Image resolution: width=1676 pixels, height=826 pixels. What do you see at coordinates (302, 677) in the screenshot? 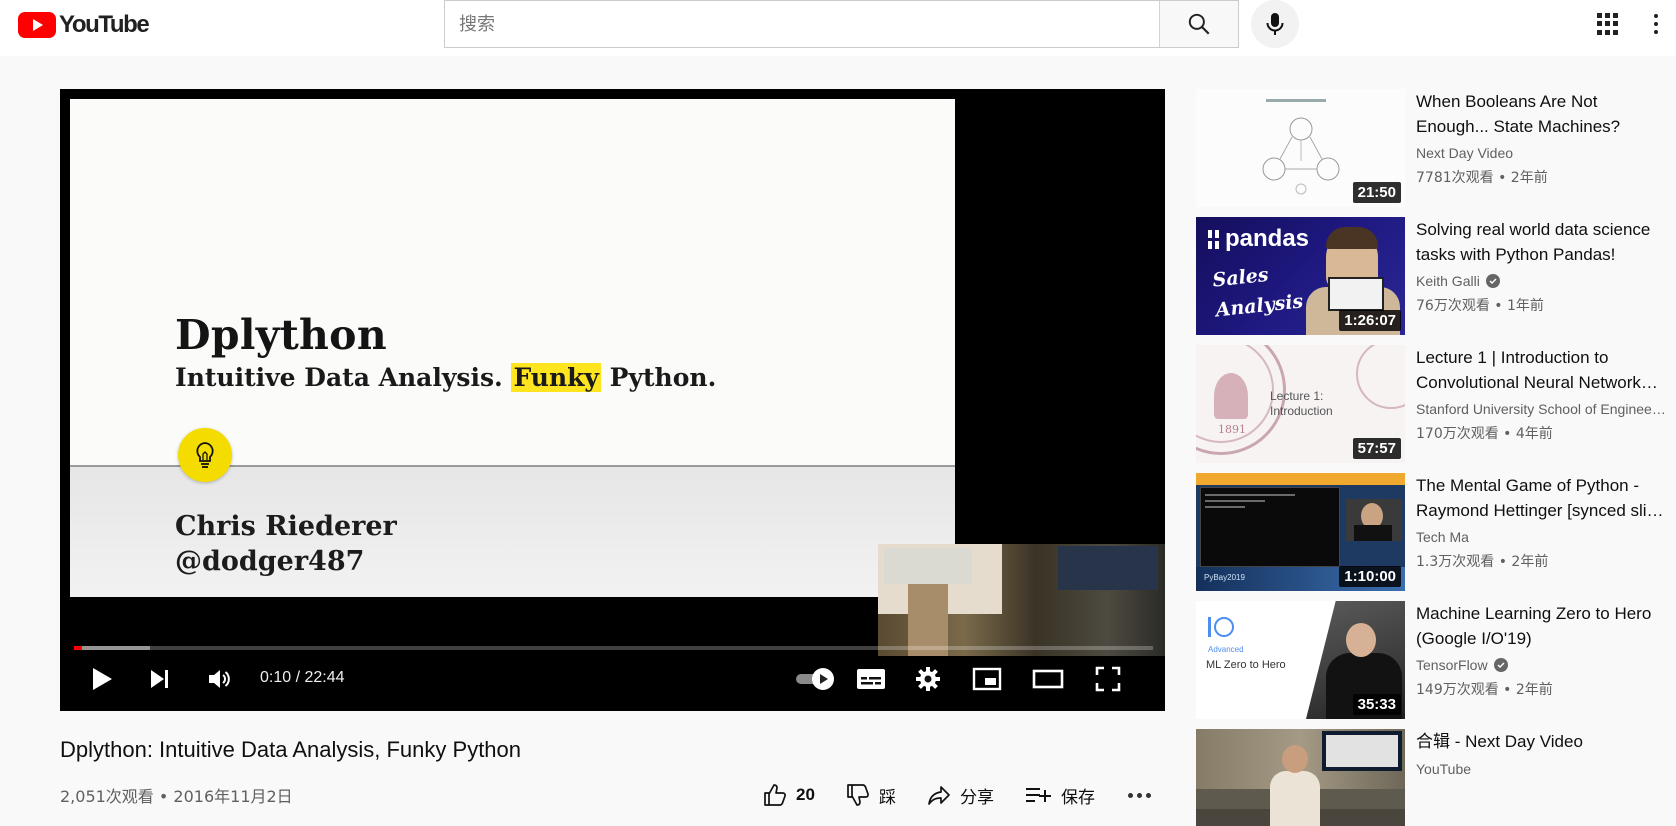
I see `time-display: 0:10 / 22:44` at bounding box center [302, 677].